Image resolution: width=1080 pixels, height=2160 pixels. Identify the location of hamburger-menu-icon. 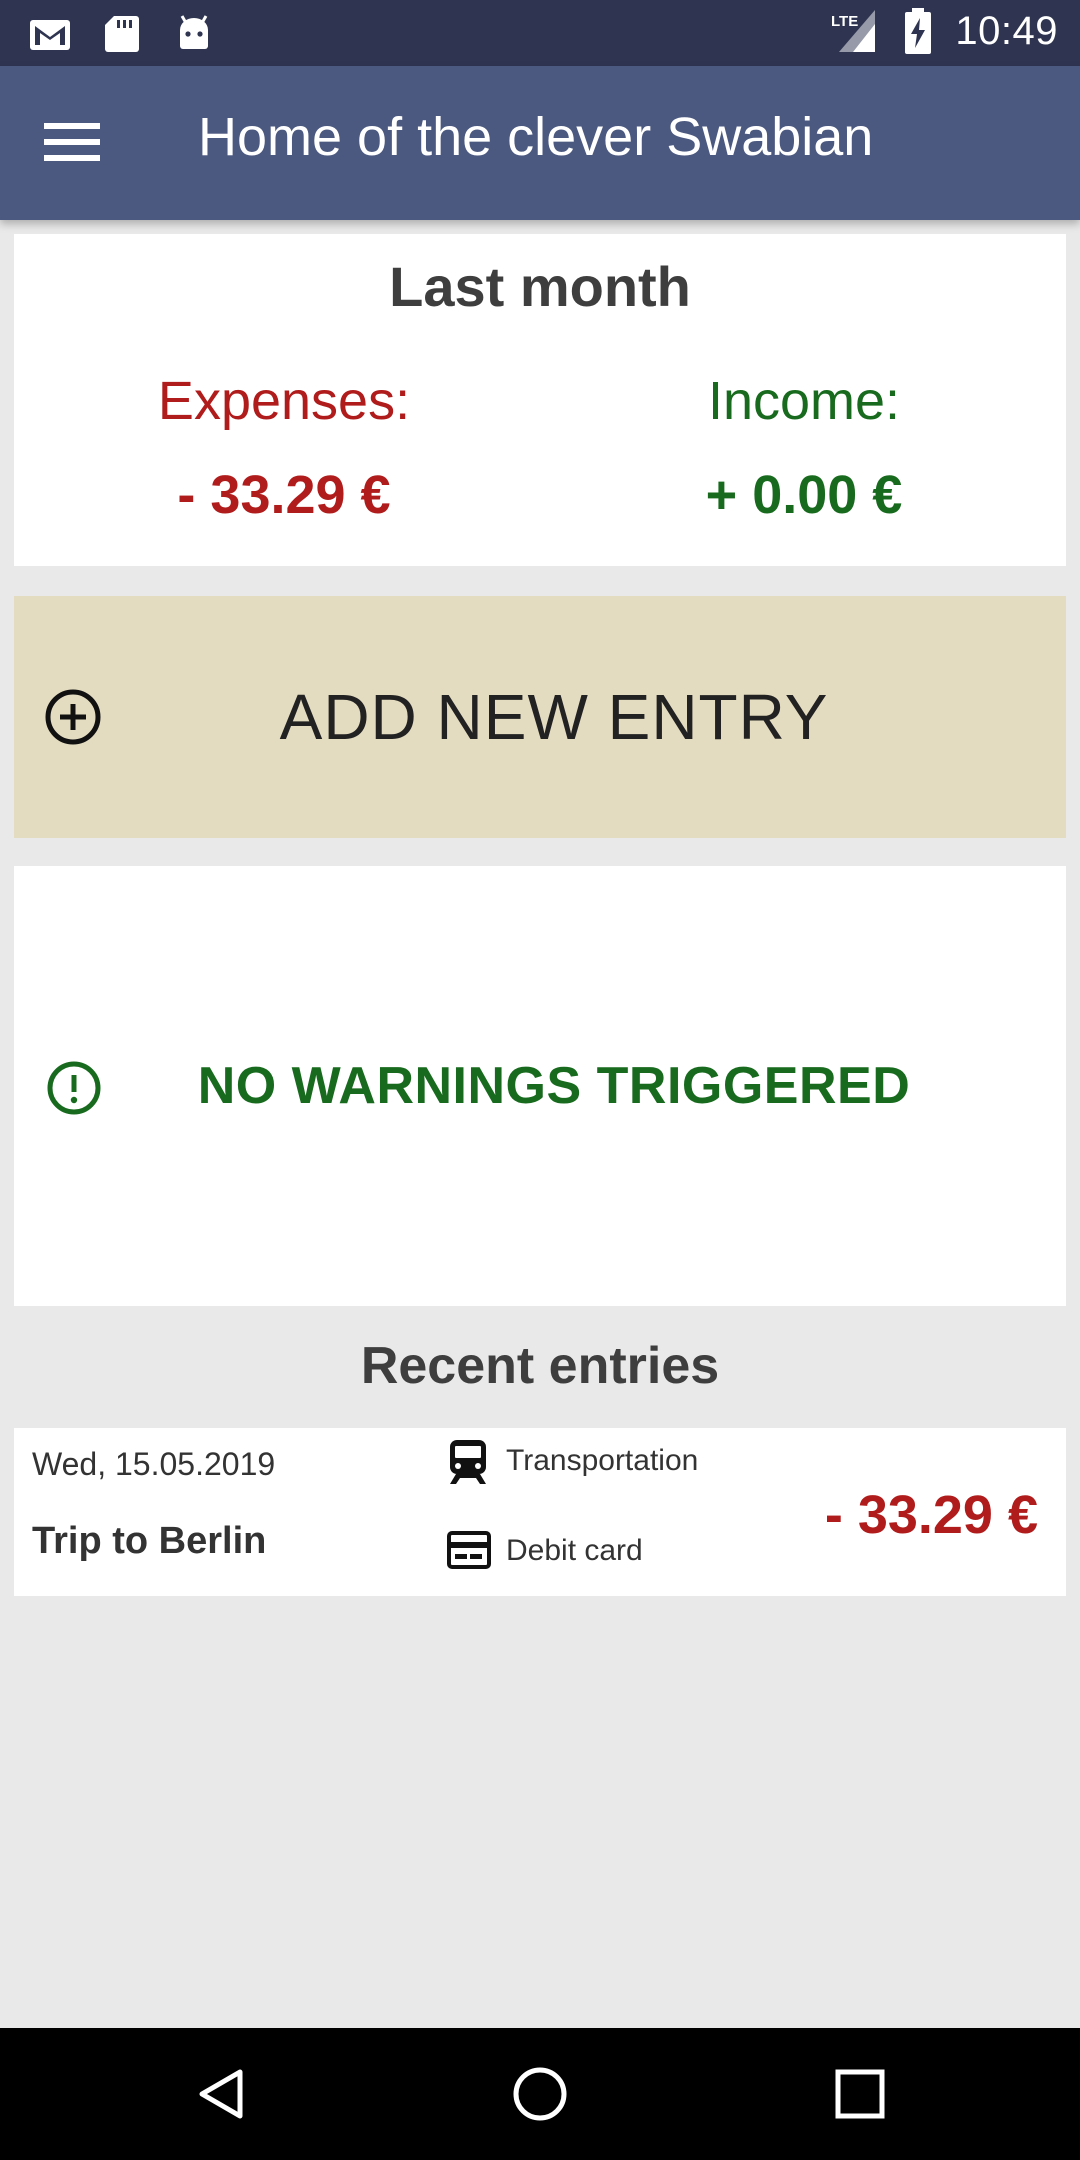
(77, 142).